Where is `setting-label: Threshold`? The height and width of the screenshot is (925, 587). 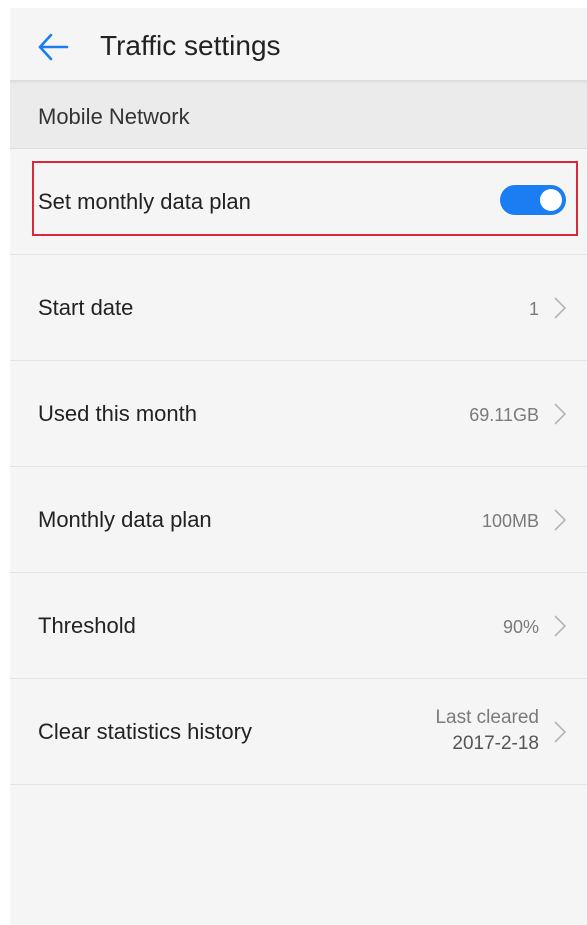 setting-label: Threshold is located at coordinates (87, 625).